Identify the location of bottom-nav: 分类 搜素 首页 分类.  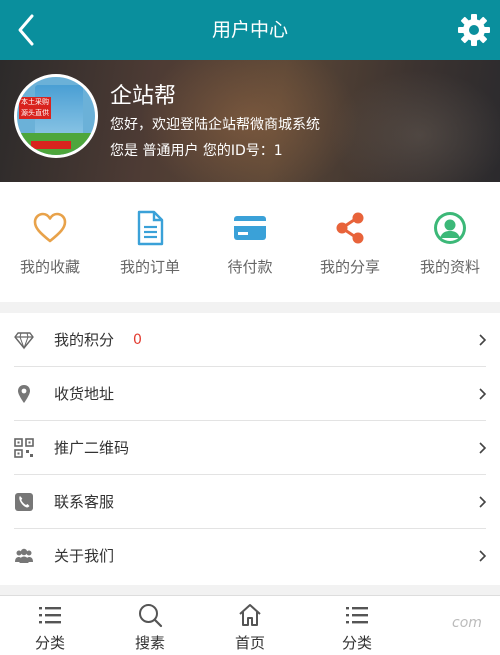
(250, 625).